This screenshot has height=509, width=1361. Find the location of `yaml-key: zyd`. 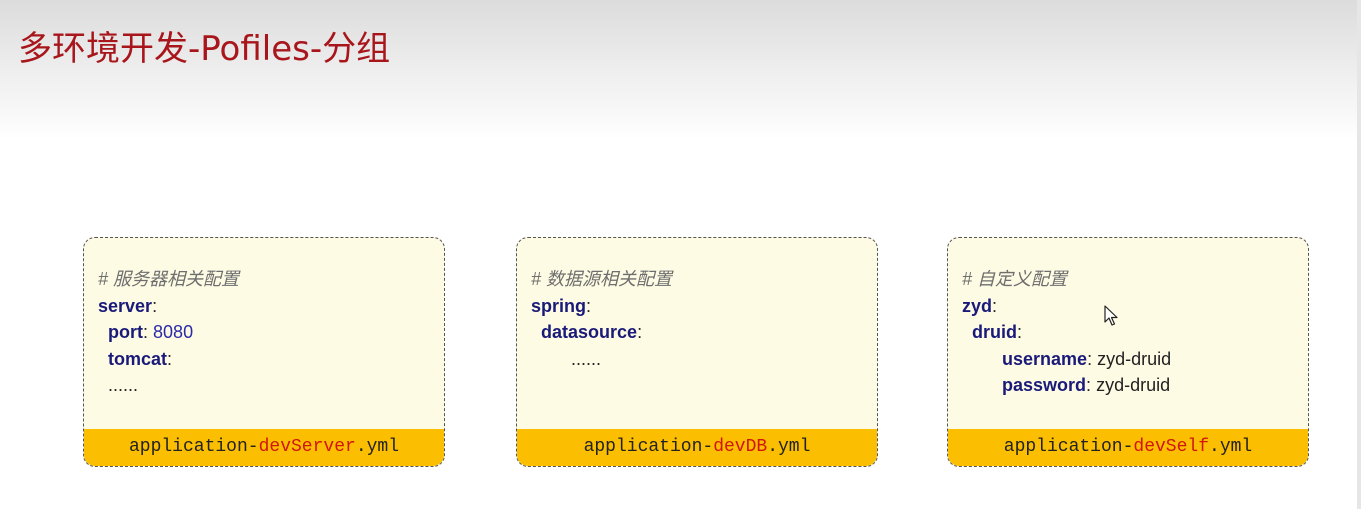

yaml-key: zyd is located at coordinates (977, 305).